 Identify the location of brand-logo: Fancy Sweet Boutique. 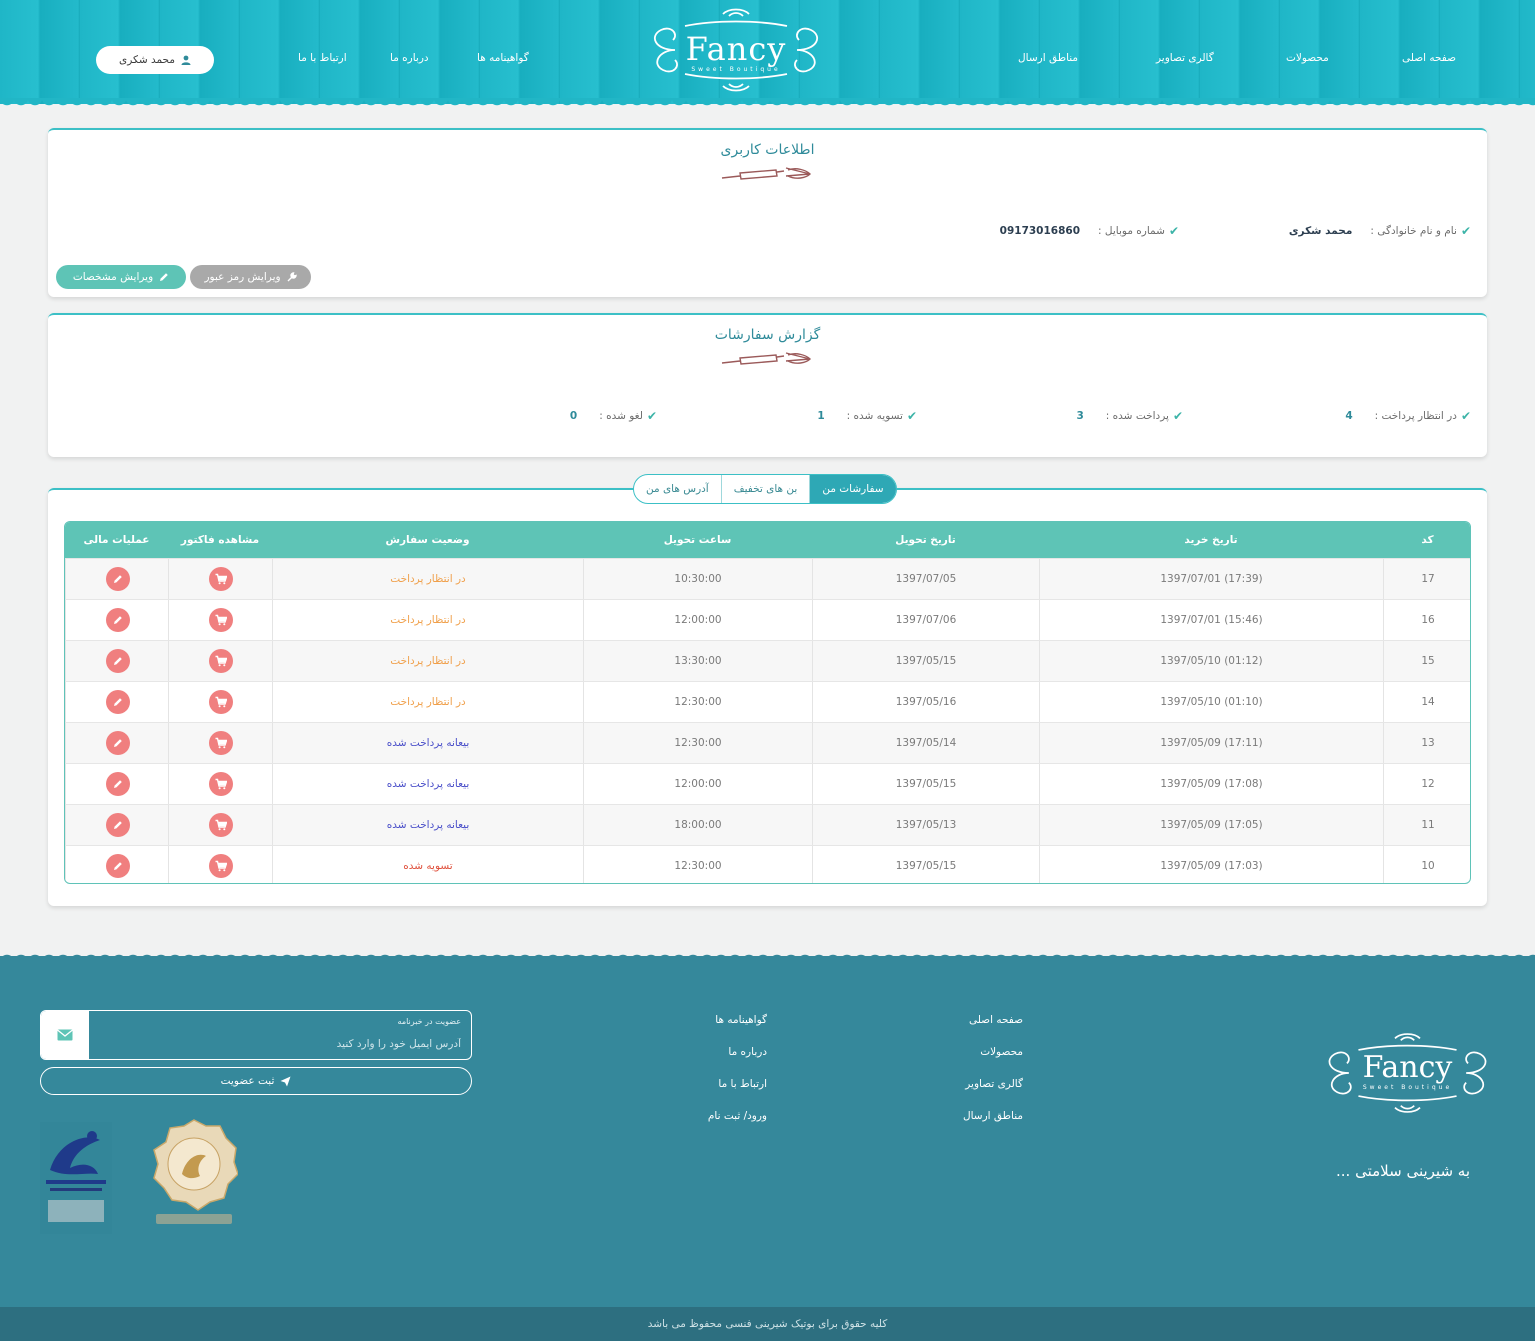
(736, 50).